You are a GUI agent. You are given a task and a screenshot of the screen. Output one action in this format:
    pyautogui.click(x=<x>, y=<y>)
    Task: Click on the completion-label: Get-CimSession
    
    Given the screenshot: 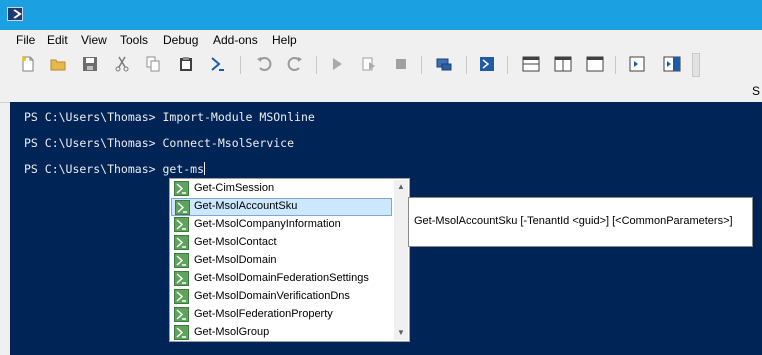 What is the action you would take?
    pyautogui.click(x=234, y=188)
    